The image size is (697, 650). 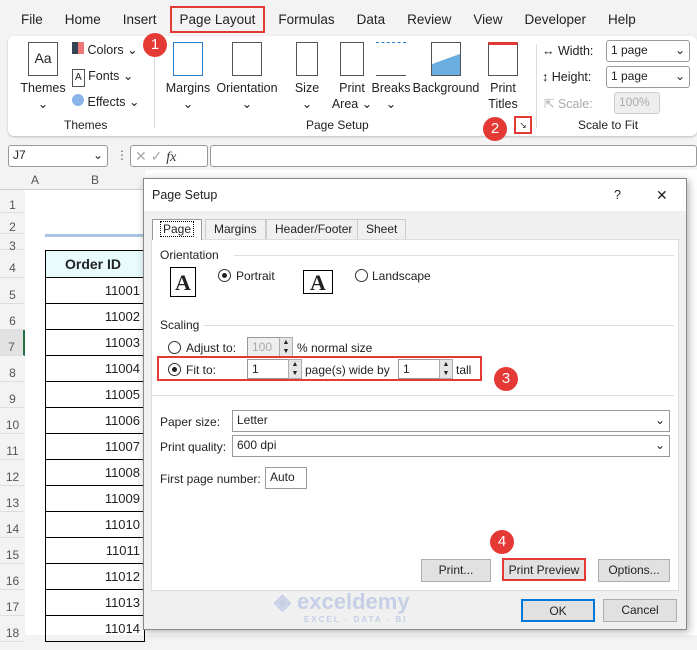 I want to click on row-header: 11, so click(x=12, y=447).